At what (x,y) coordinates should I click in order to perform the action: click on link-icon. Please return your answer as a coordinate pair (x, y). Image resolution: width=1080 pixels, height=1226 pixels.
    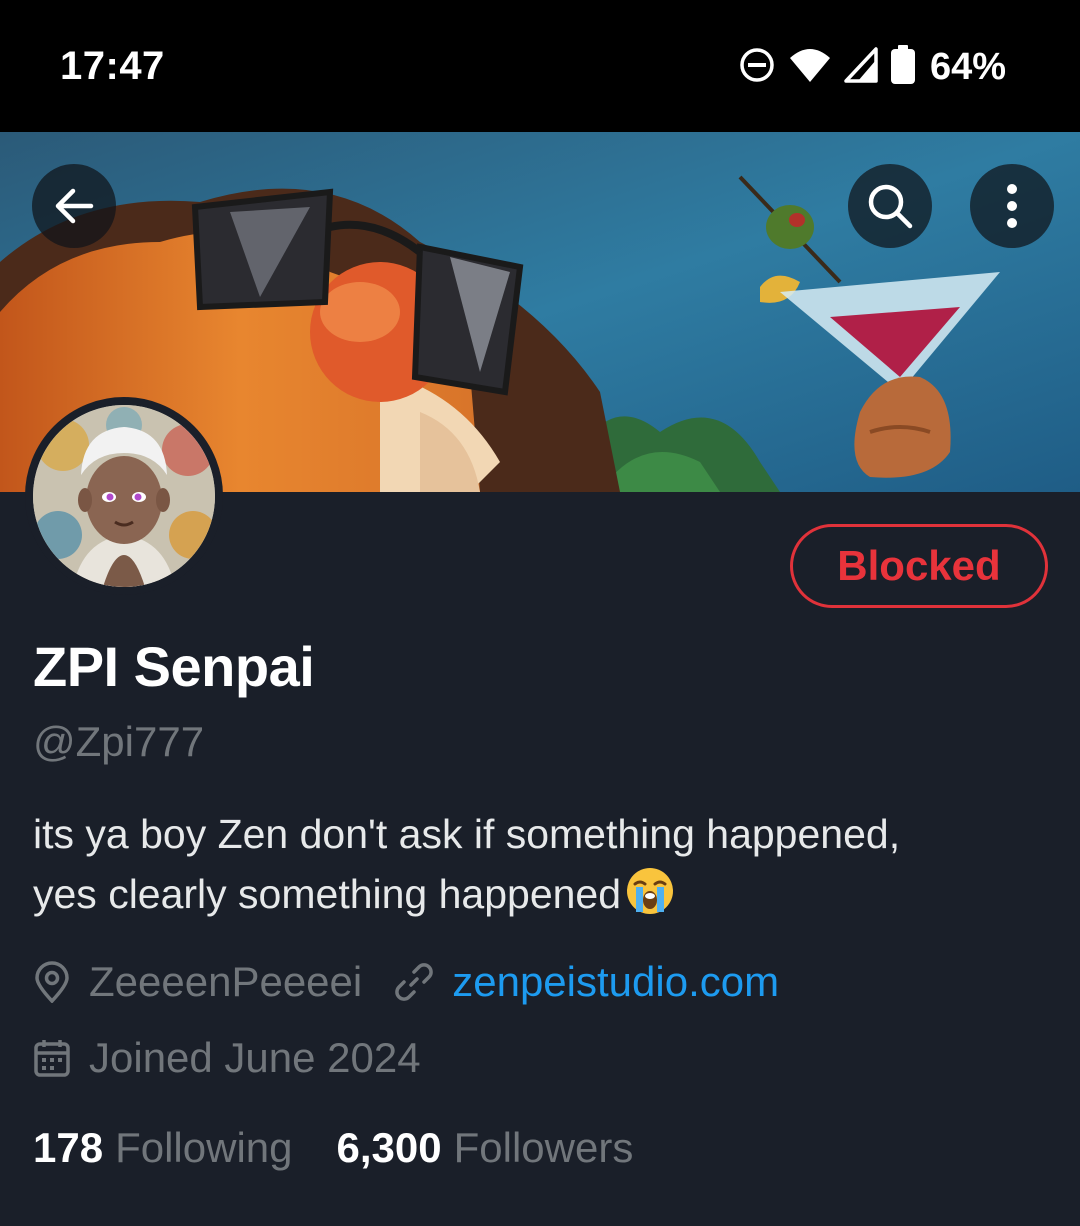
    Looking at the image, I should click on (414, 982).